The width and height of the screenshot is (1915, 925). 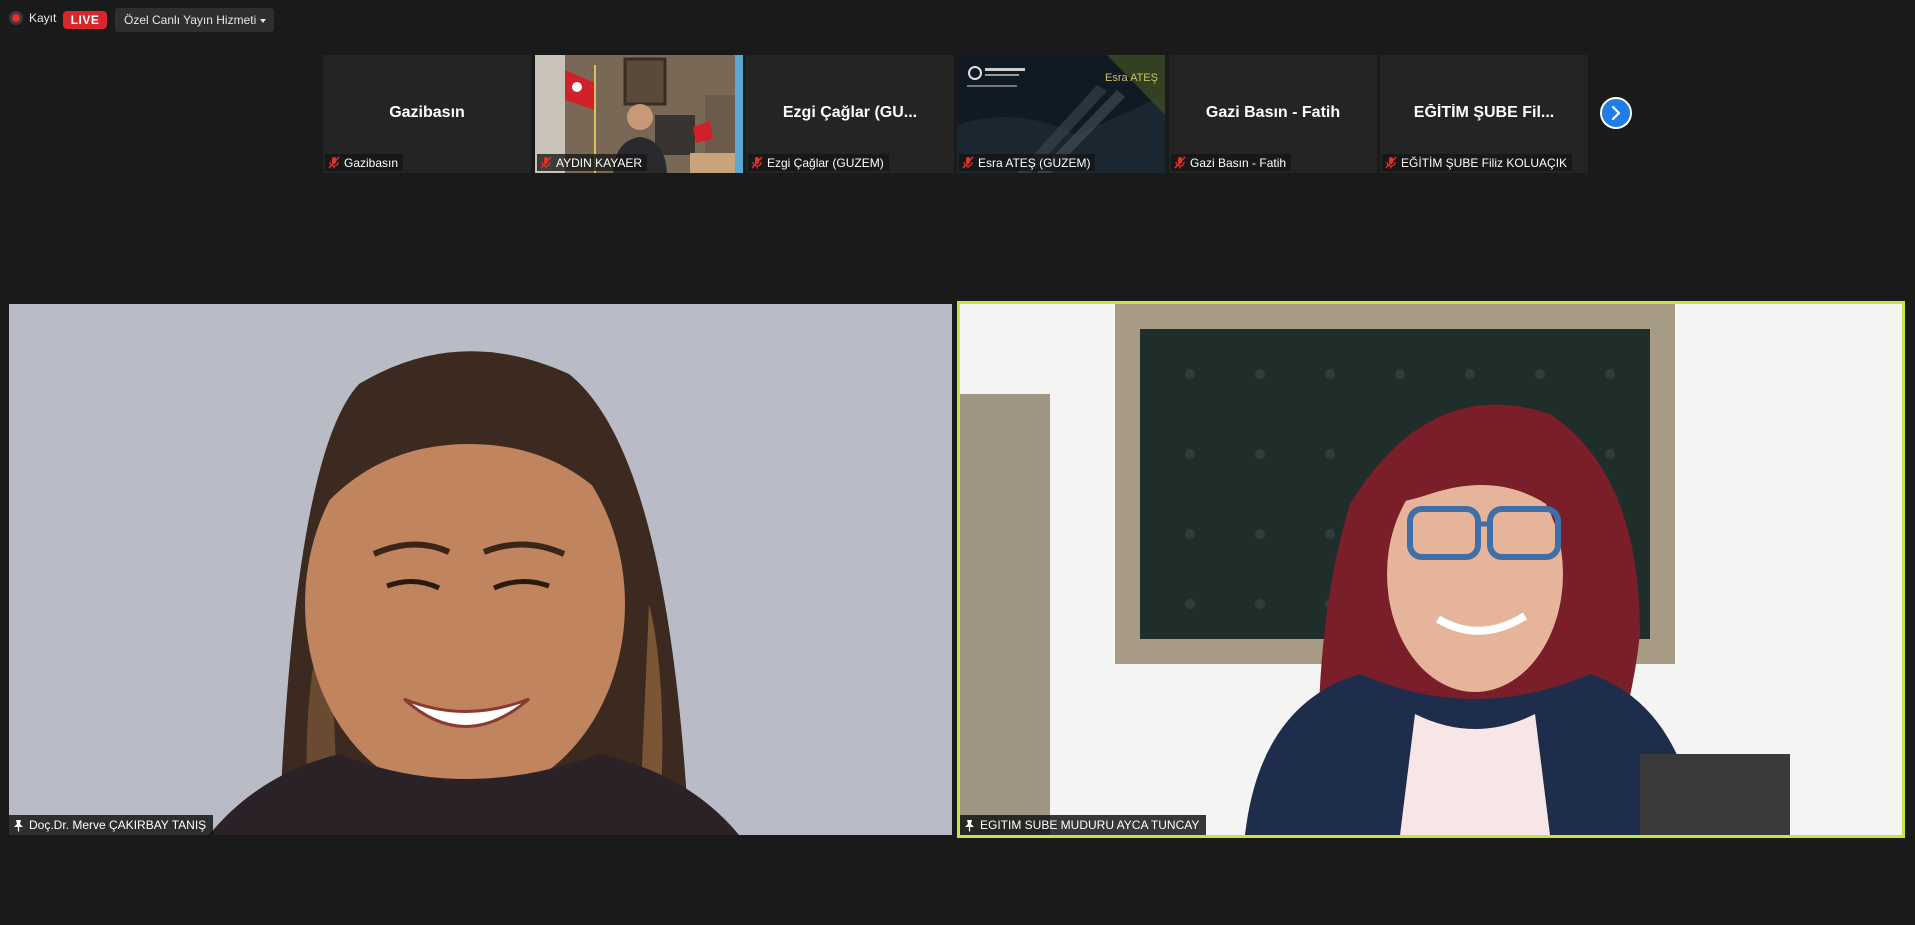 I want to click on next-page-button, so click(x=1616, y=113).